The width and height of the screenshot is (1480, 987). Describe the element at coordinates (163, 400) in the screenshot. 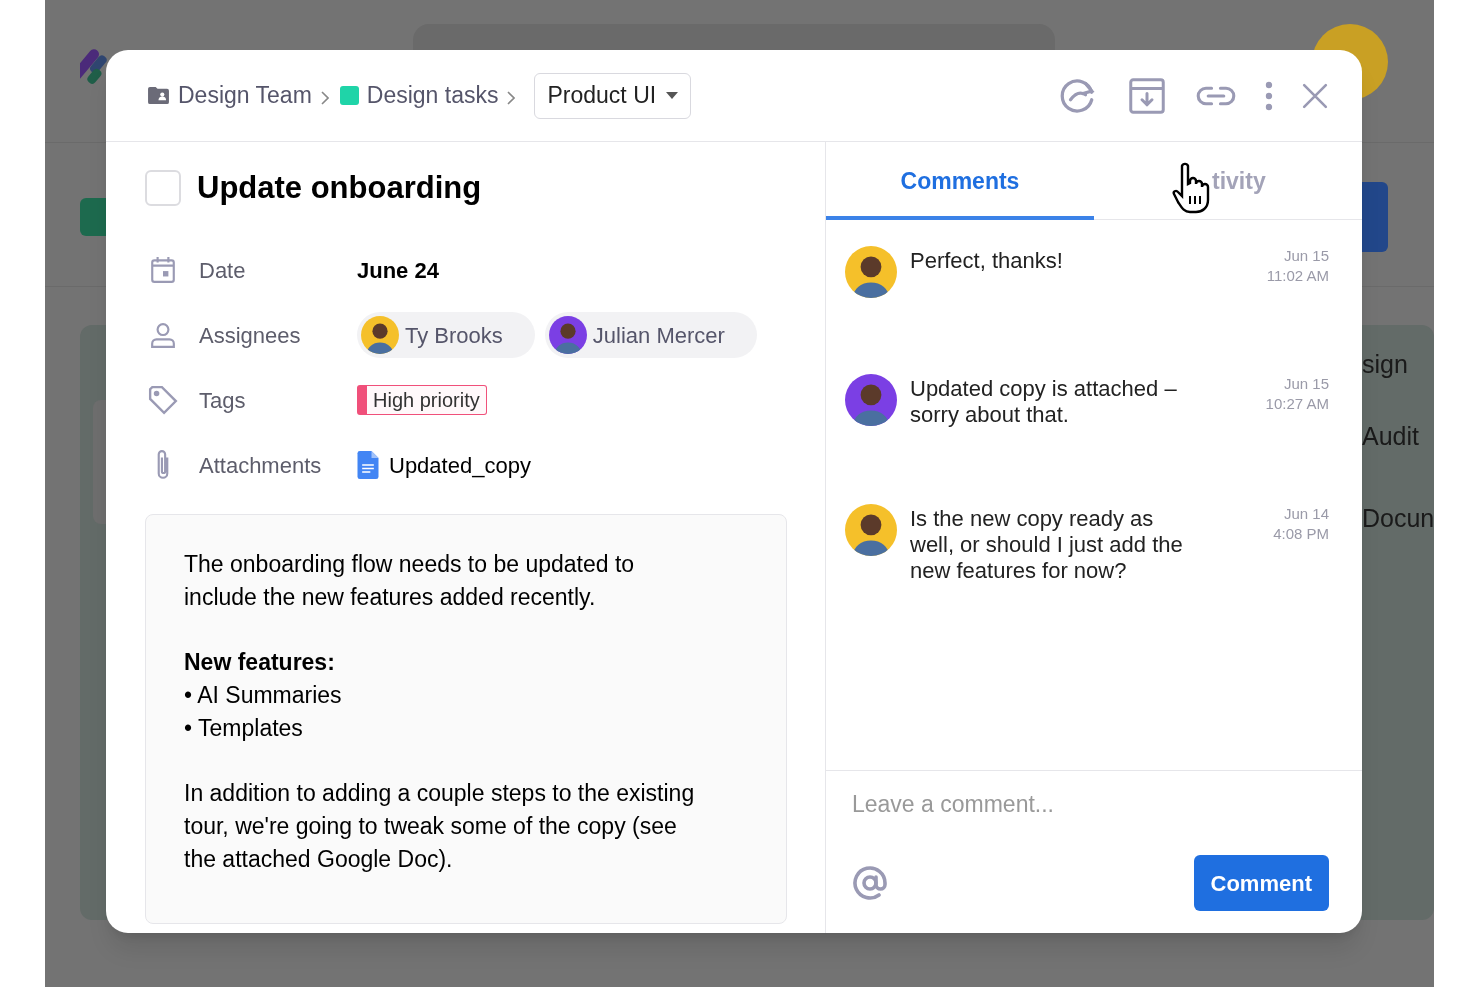

I see `tag-icon` at that location.